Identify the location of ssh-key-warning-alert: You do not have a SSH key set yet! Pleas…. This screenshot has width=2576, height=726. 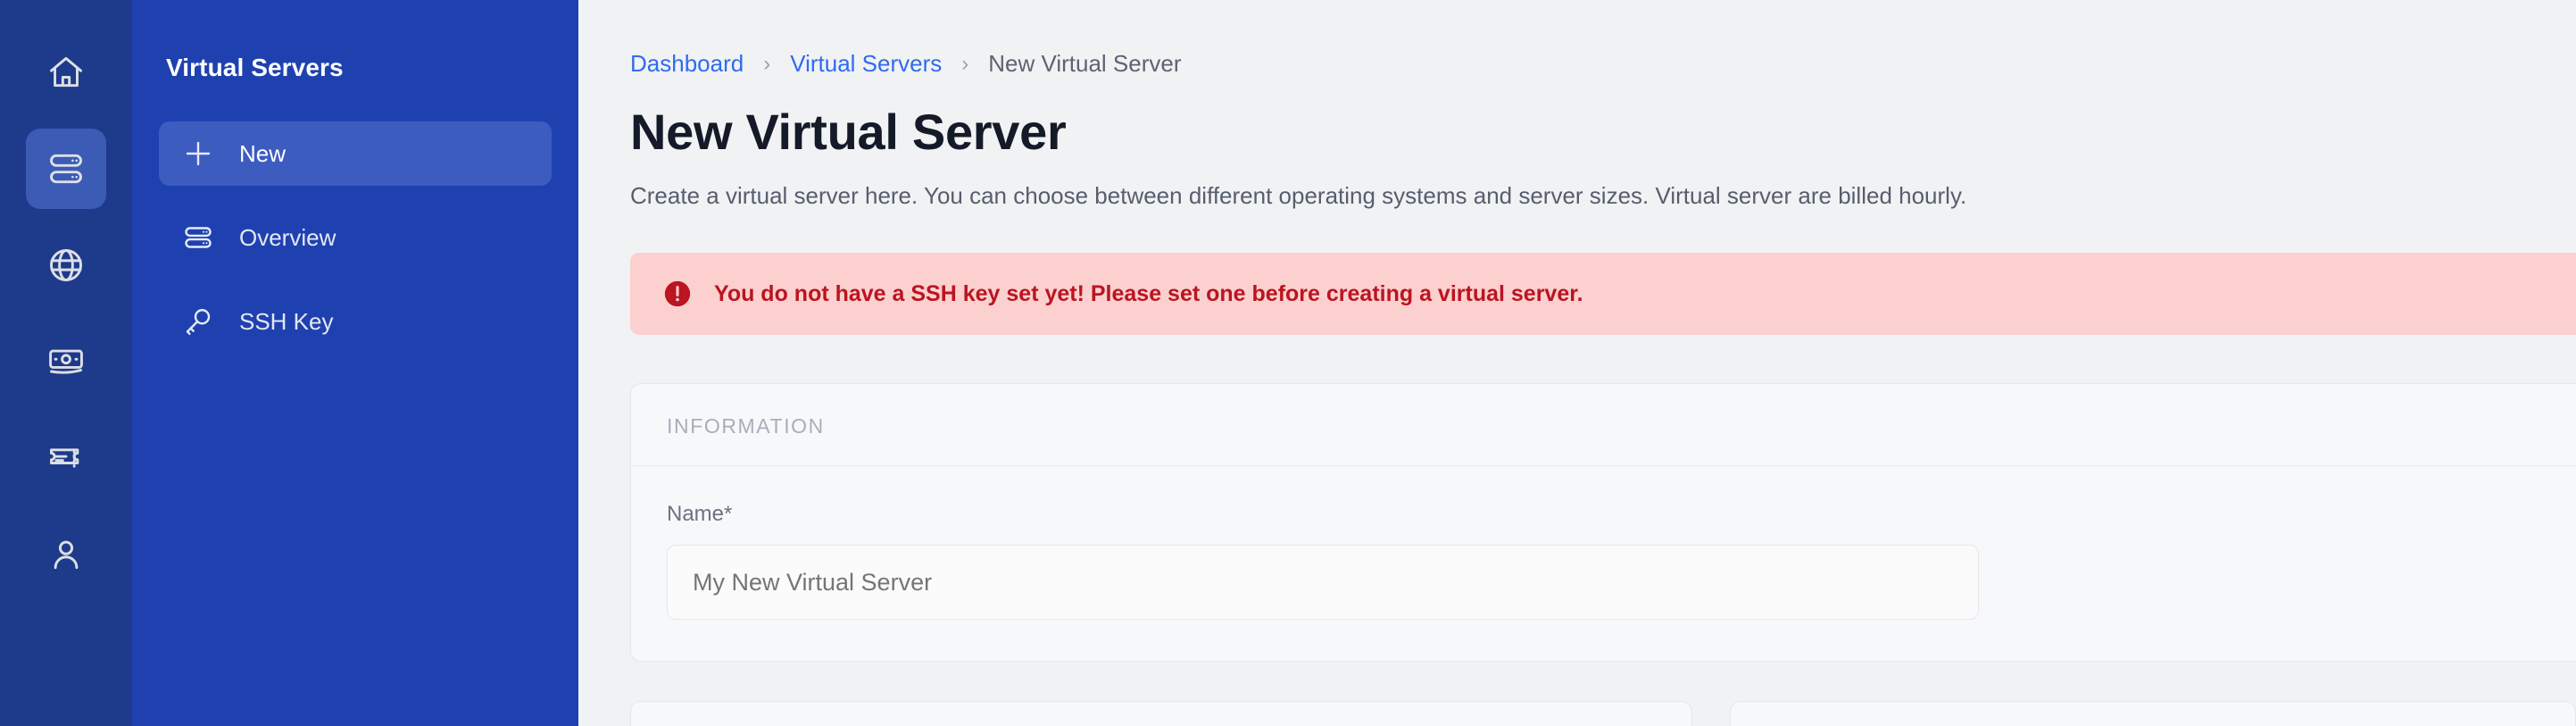
(1603, 294).